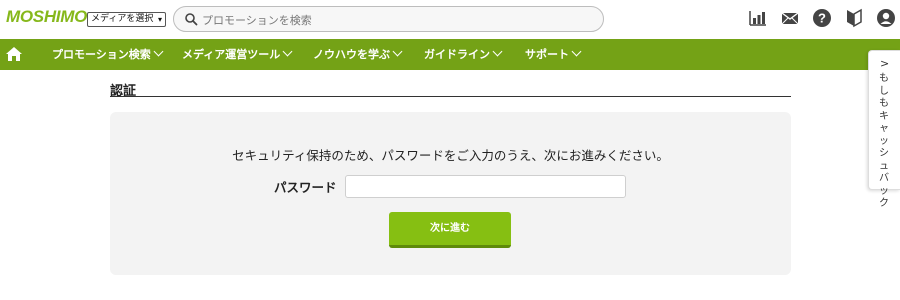 The image size is (900, 300). Describe the element at coordinates (388, 19) in the screenshot. I see `search-field: プロモーションを検索` at that location.